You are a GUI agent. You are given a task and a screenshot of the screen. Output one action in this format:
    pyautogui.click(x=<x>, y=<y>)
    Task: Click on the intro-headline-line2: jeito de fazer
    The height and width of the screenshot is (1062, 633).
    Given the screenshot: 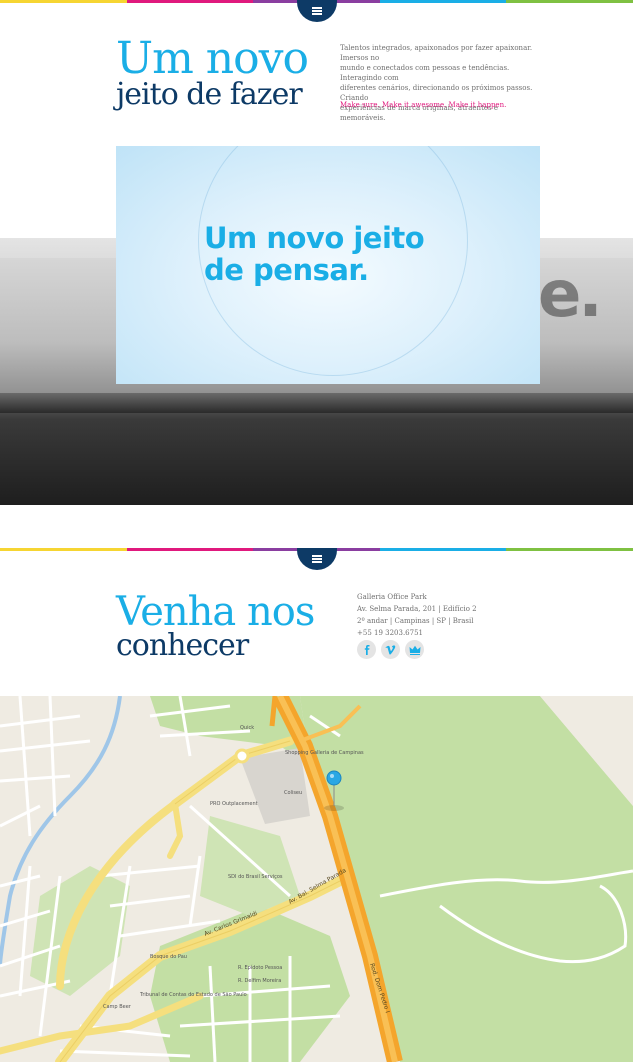 What is the action you would take?
    pyautogui.click(x=209, y=94)
    